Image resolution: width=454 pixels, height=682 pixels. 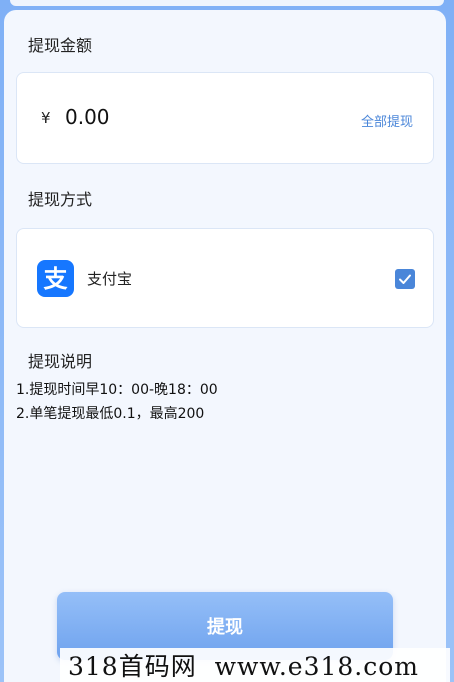 What do you see at coordinates (60, 45) in the screenshot?
I see `amount-section-title: 提现金额` at bounding box center [60, 45].